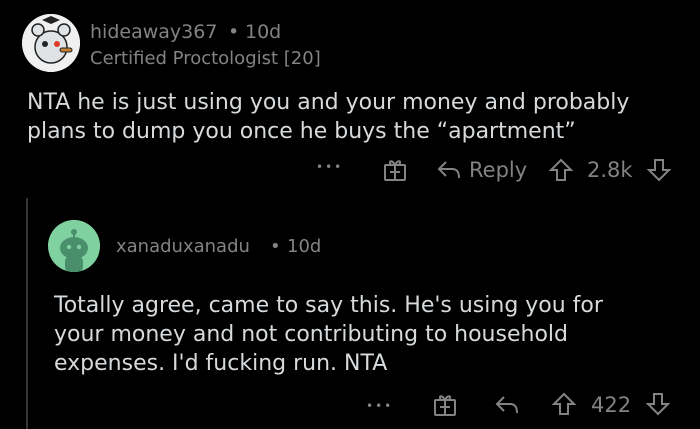  I want to click on reply-button: Reply, so click(498, 170).